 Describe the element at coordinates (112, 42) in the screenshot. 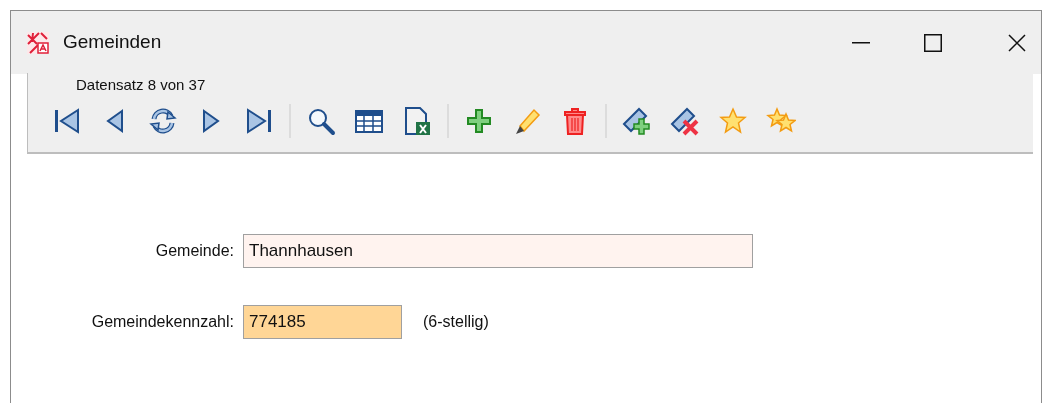

I see `window-title: Gemeinden` at that location.